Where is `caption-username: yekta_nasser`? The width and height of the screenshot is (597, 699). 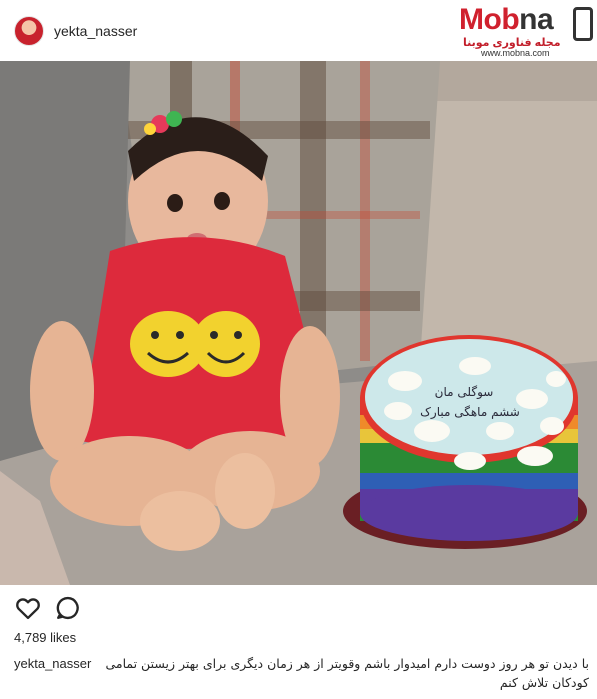 caption-username: yekta_nasser is located at coordinates (52, 663).